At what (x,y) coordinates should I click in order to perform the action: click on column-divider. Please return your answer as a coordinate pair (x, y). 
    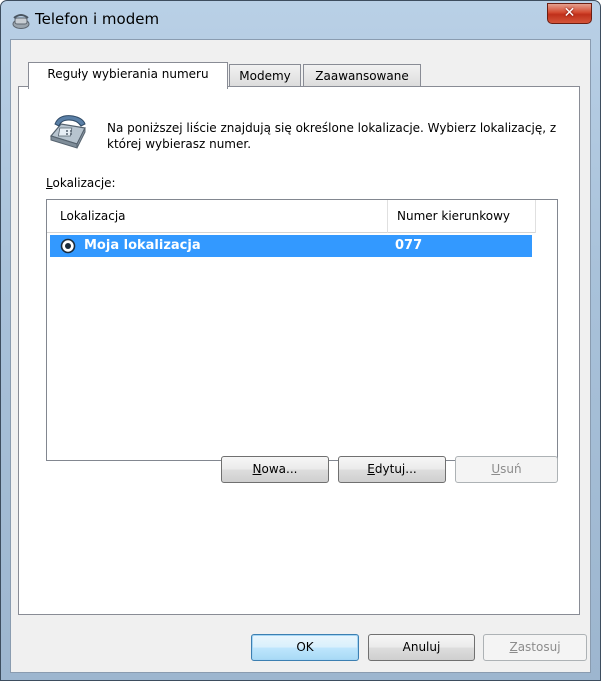
    Looking at the image, I should click on (535, 216).